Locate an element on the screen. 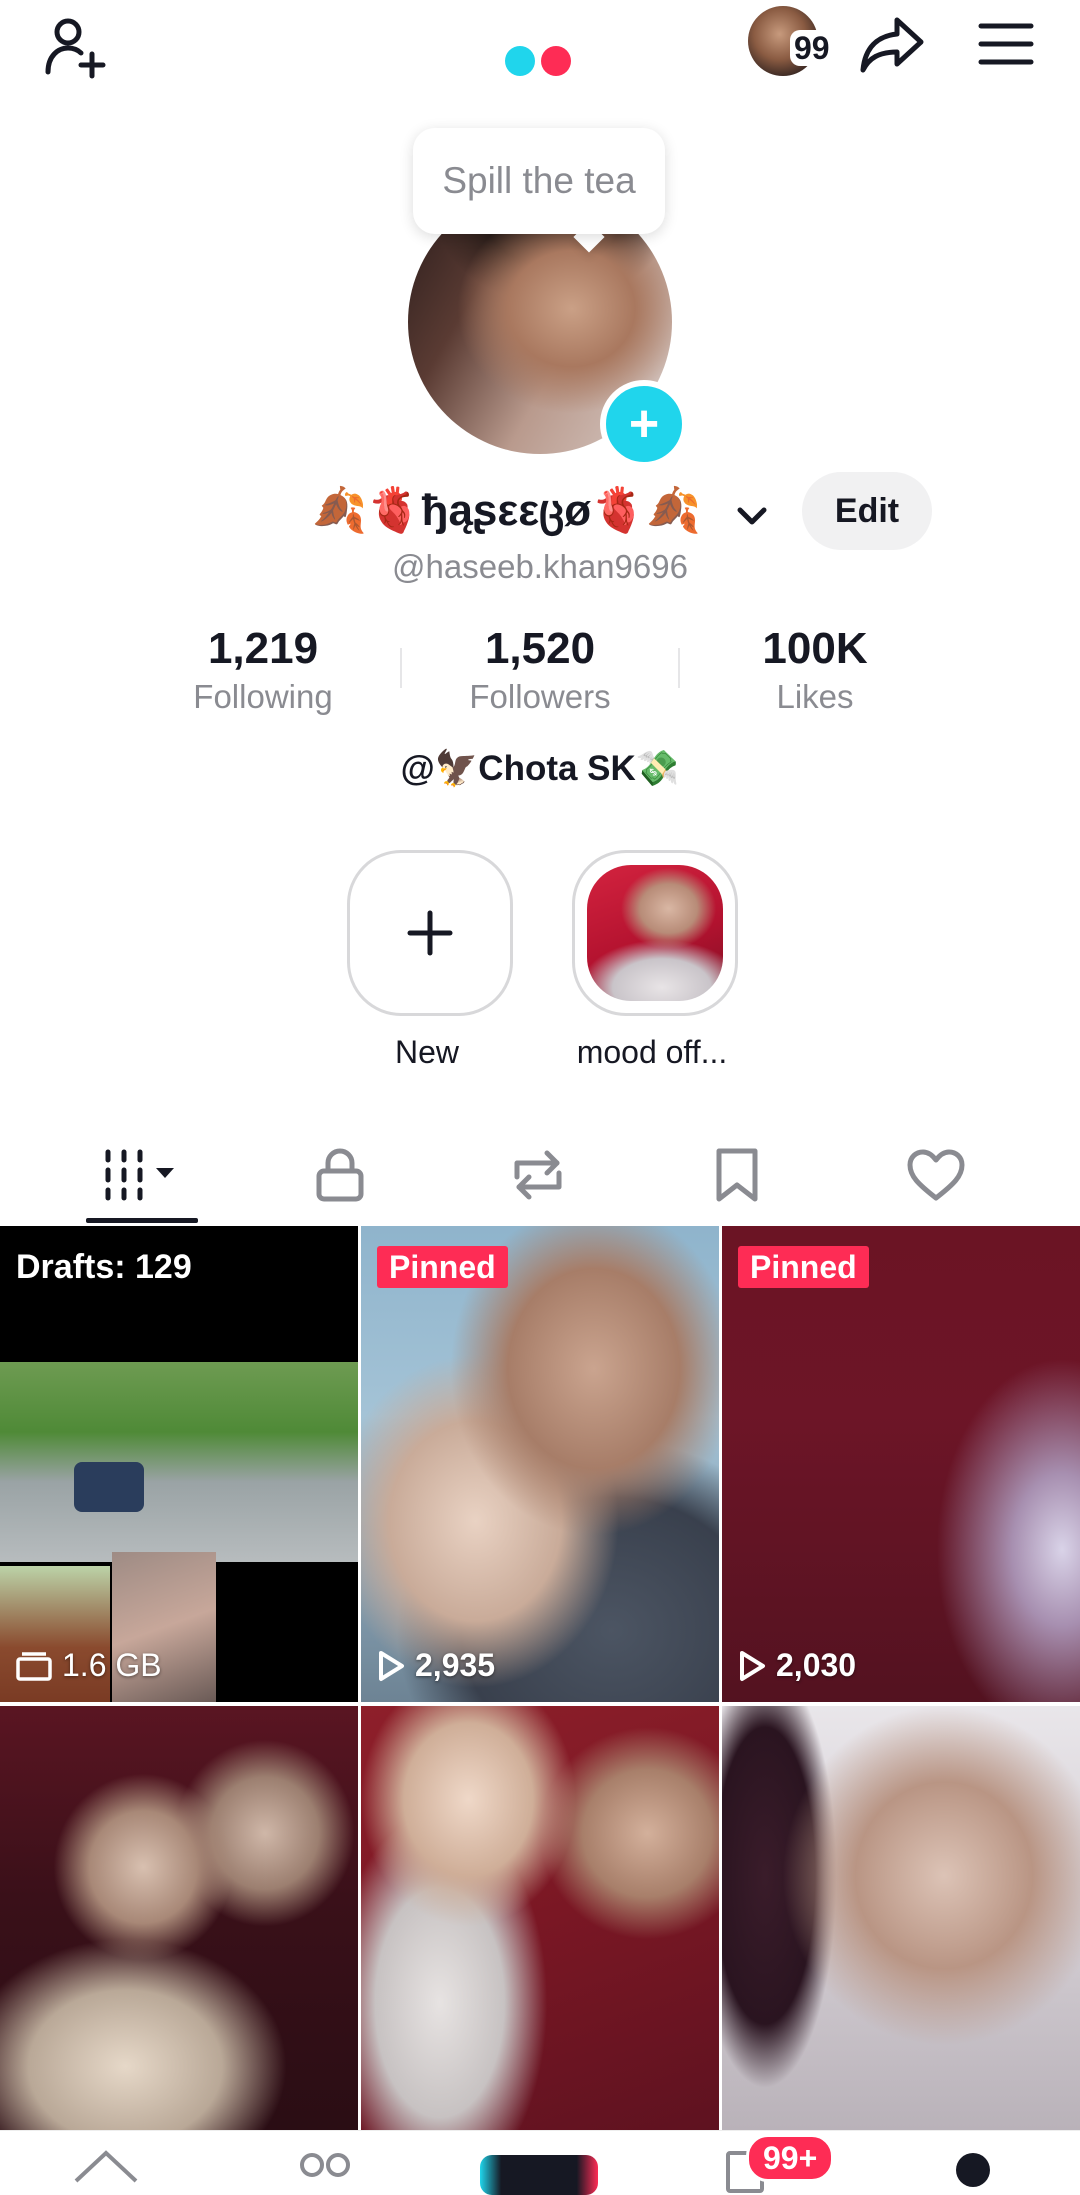 The width and height of the screenshot is (1080, 2195). highlight-mood-off is located at coordinates (655, 933).